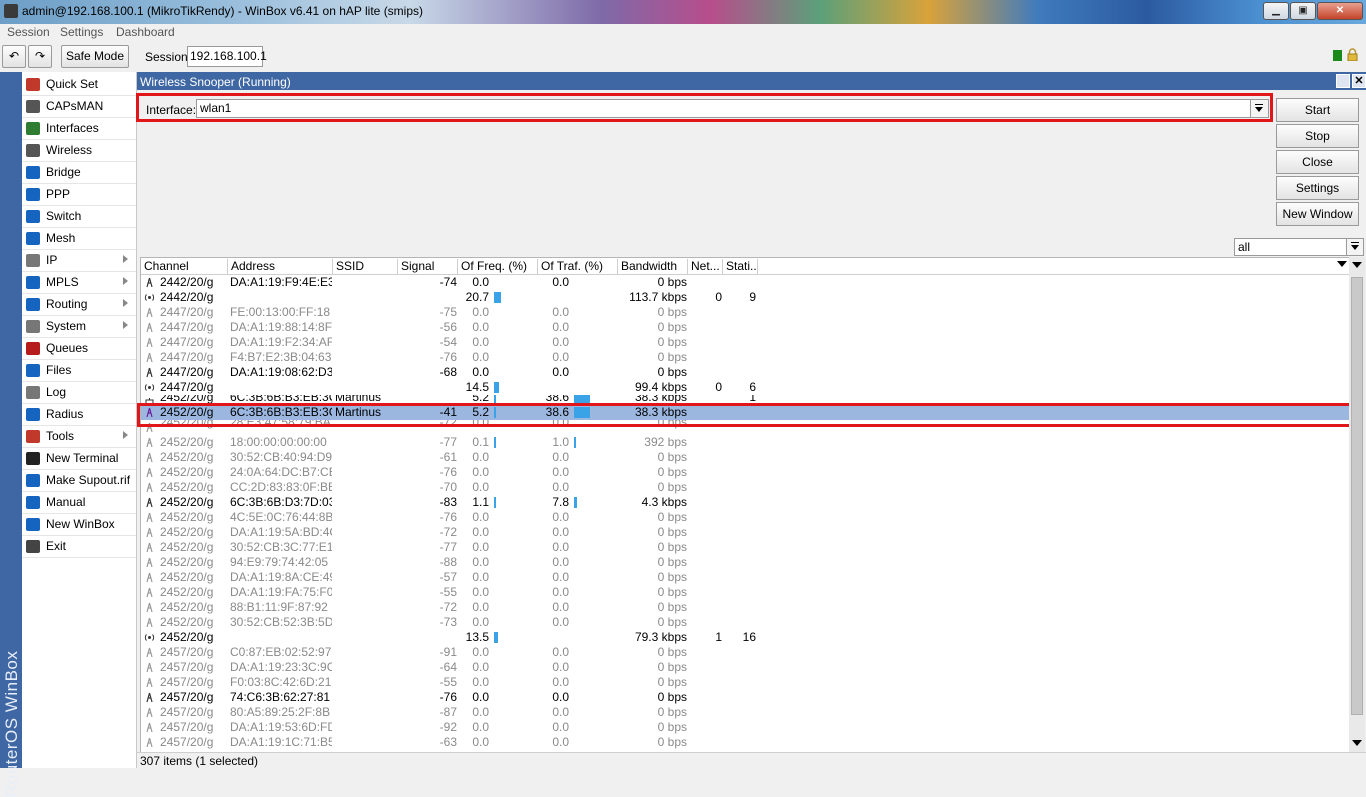  What do you see at coordinates (79, 525) in the screenshot?
I see `menu-item-new-winbox: New WinBox` at bounding box center [79, 525].